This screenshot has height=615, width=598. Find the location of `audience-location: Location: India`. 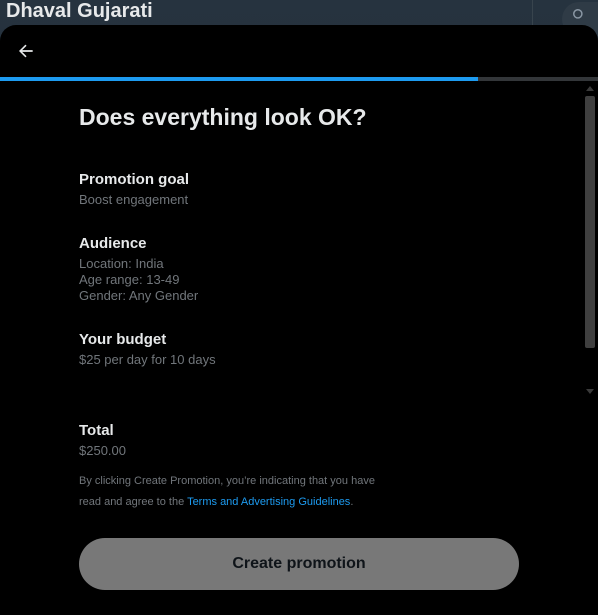

audience-location: Location: India is located at coordinates (121, 263).